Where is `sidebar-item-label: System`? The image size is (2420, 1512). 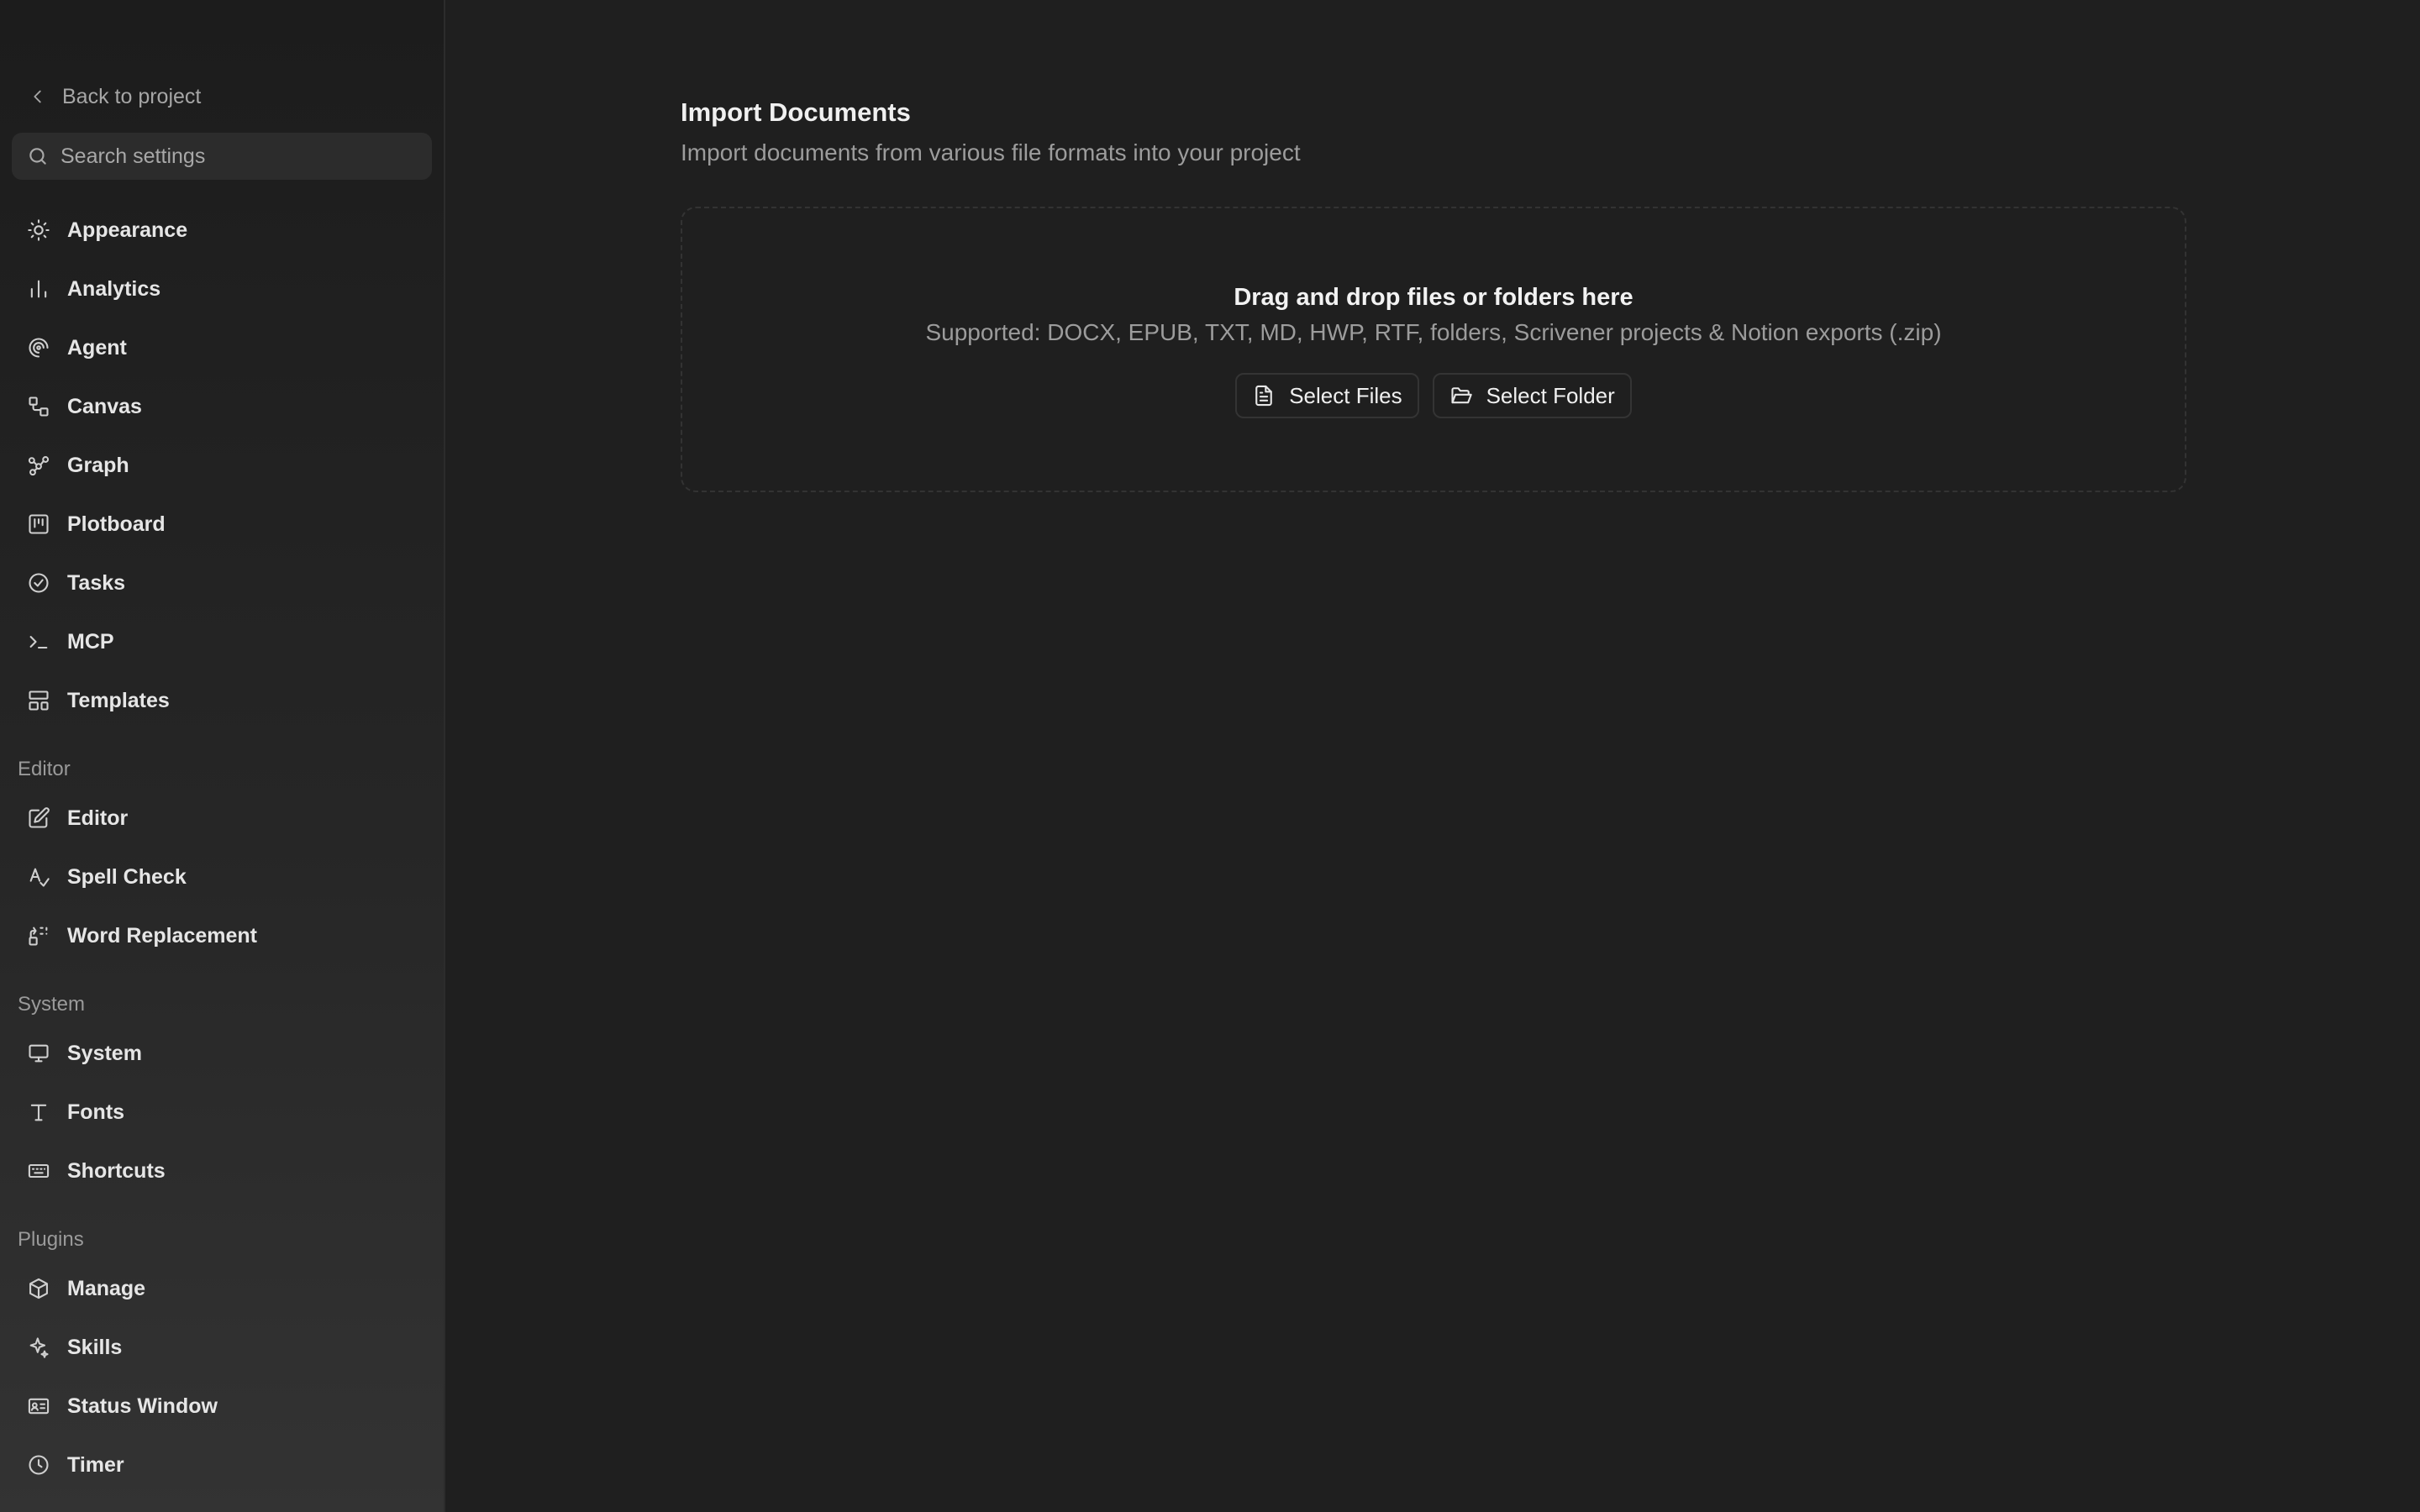 sidebar-item-label: System is located at coordinates (105, 1053).